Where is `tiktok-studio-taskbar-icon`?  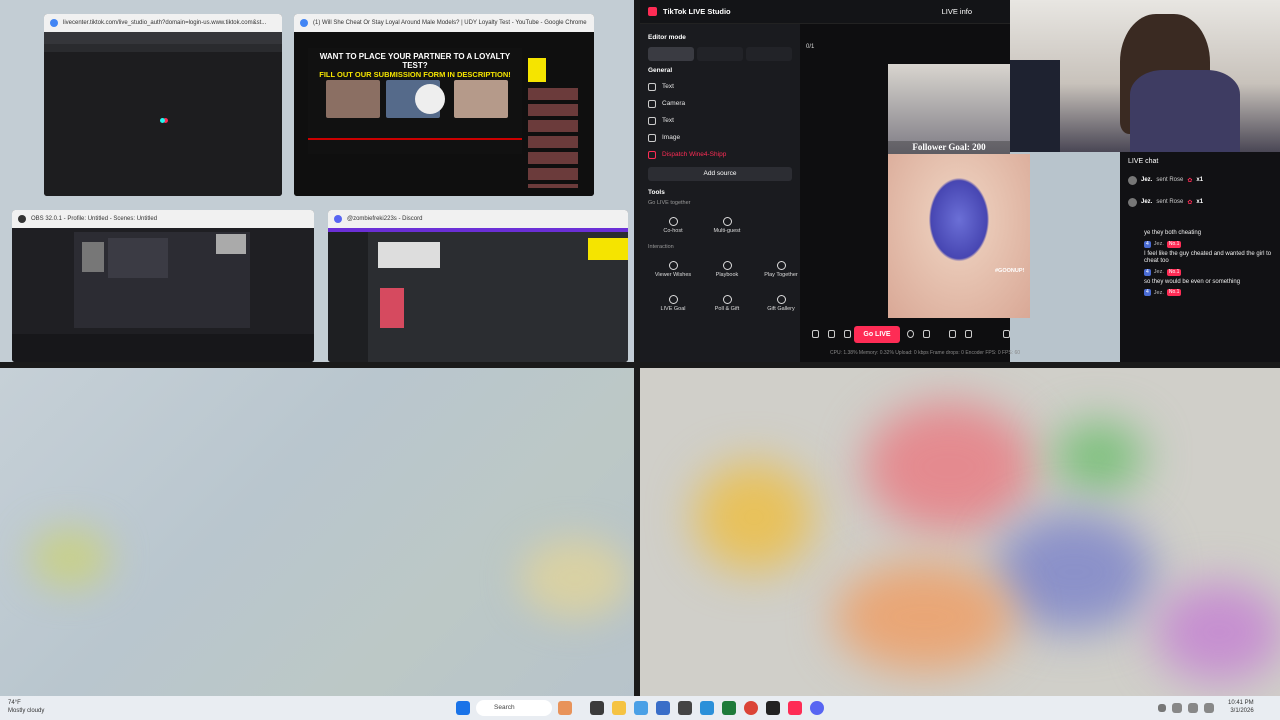
tiktok-studio-taskbar-icon is located at coordinates (795, 708).